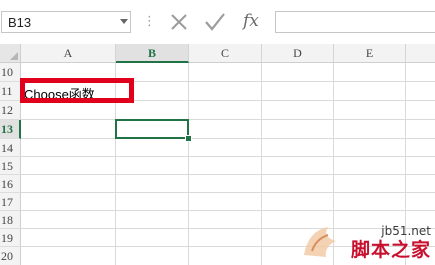  What do you see at coordinates (10, 166) in the screenshot?
I see `row-header-15: 15` at bounding box center [10, 166].